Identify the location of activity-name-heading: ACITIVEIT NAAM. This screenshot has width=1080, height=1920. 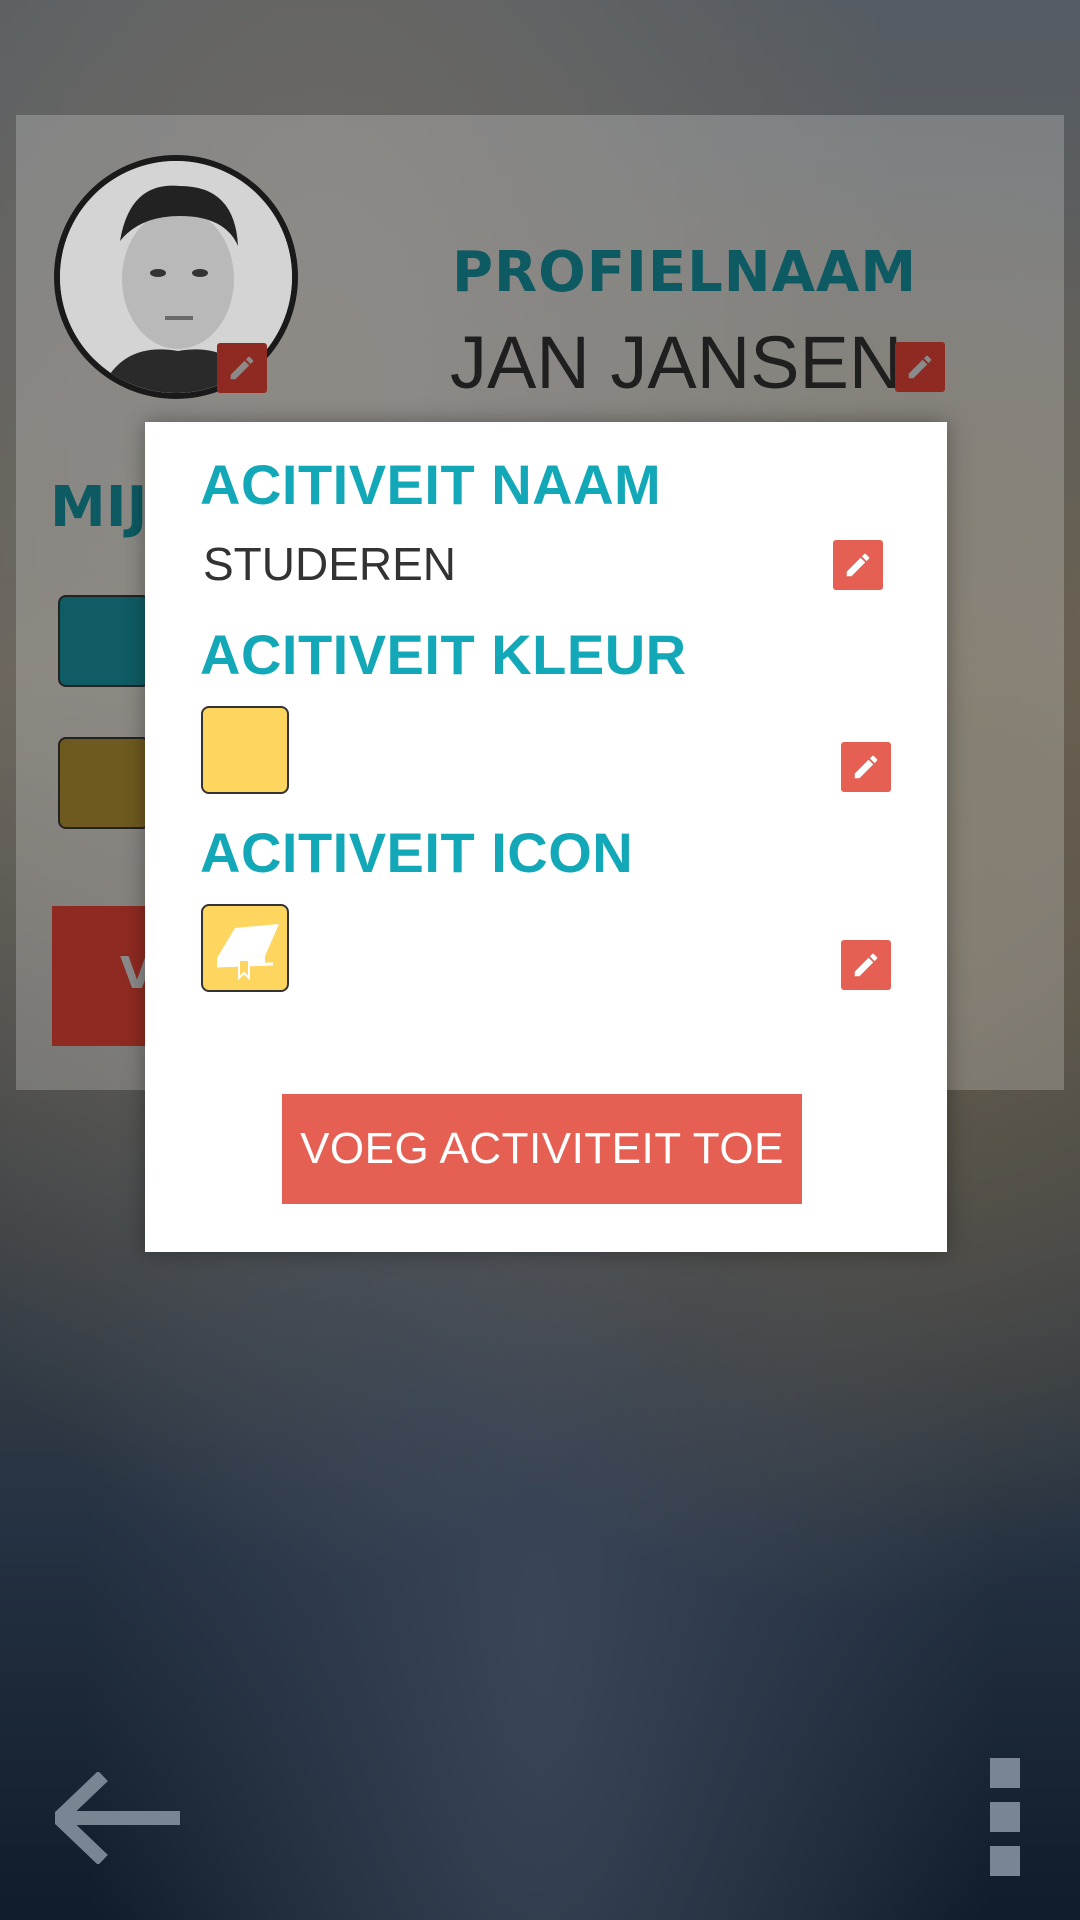
(431, 484).